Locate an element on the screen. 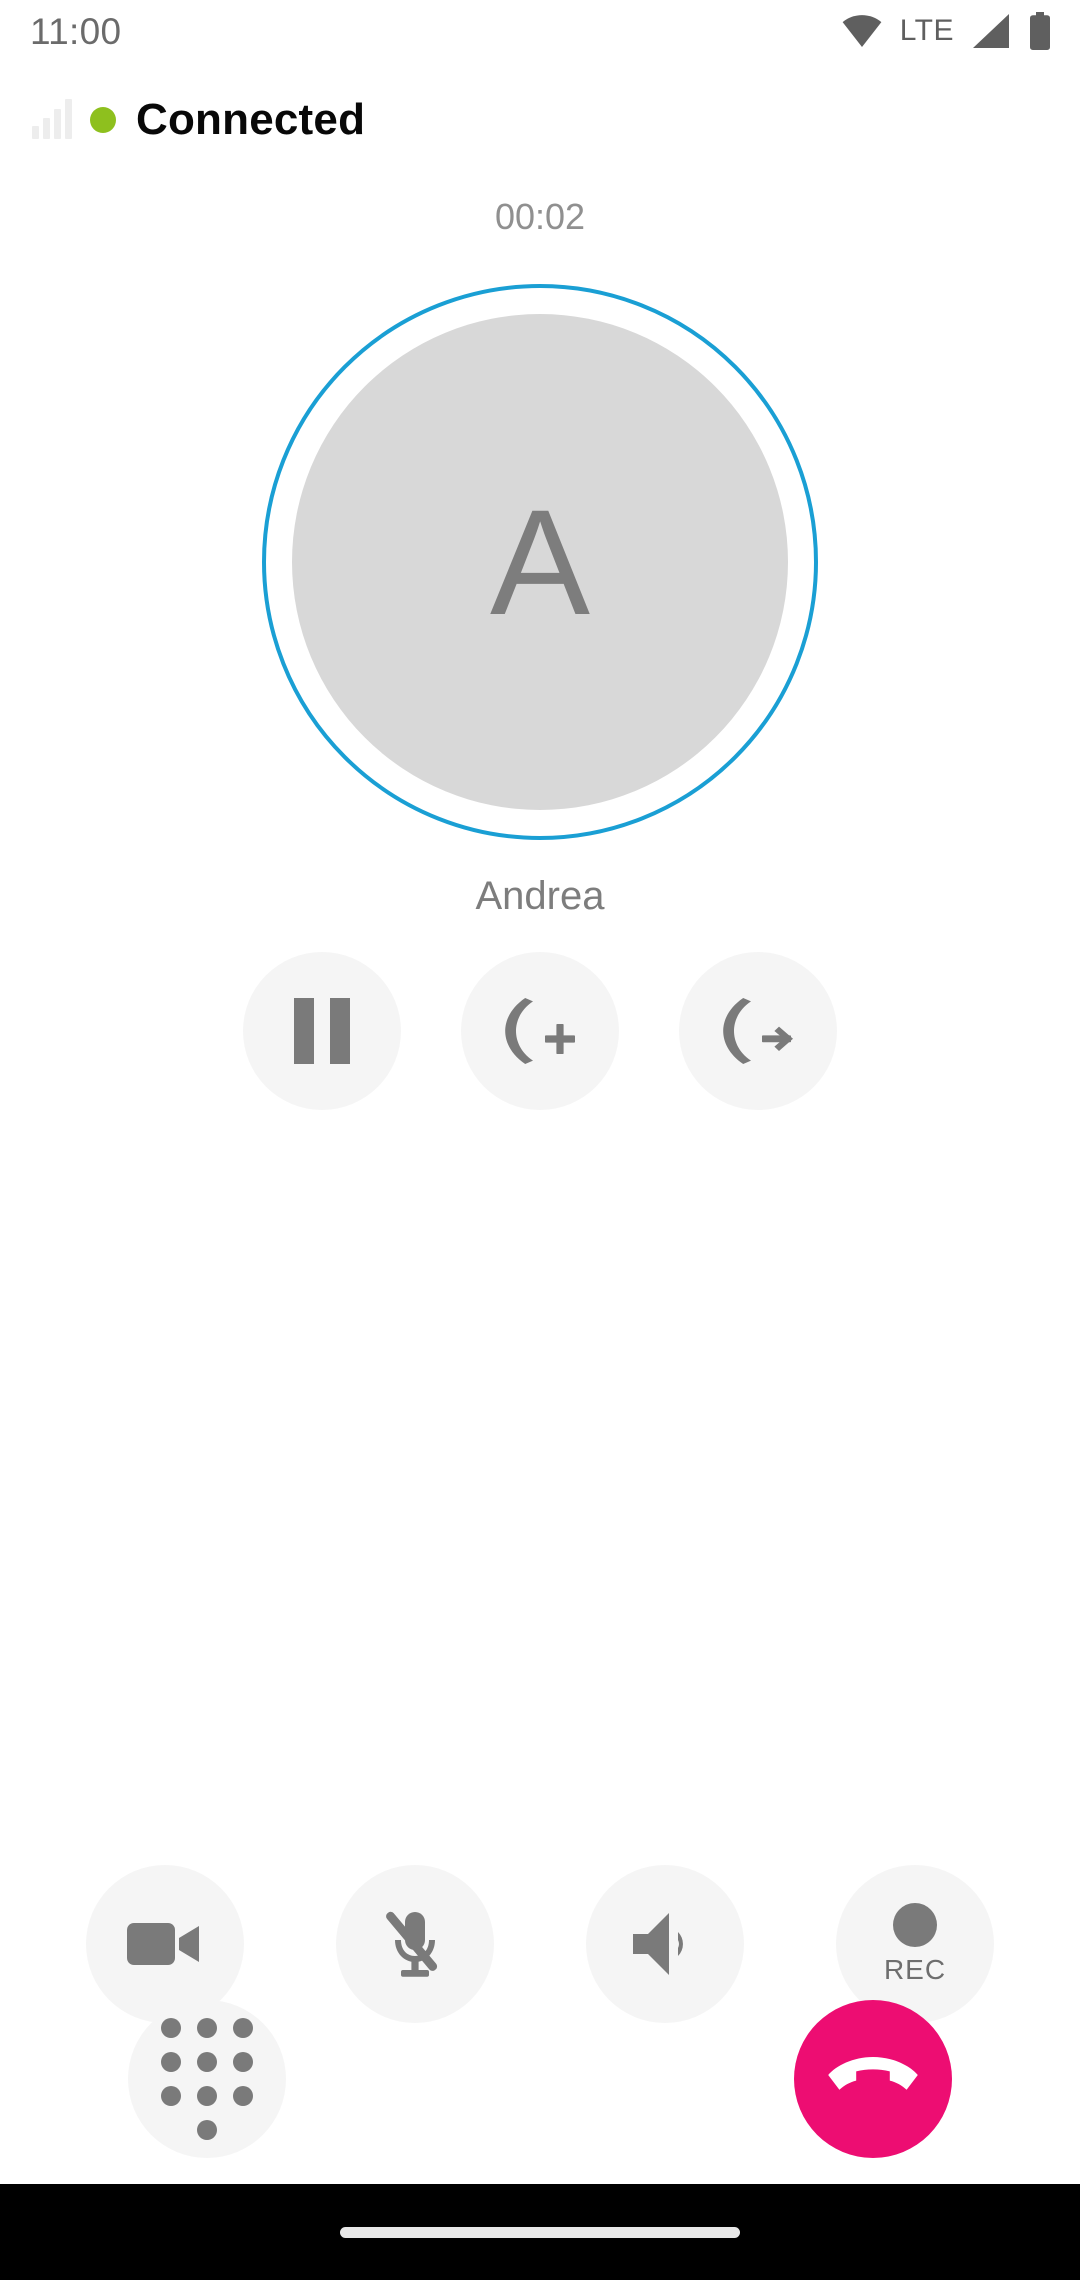  hold-button is located at coordinates (322, 1031).